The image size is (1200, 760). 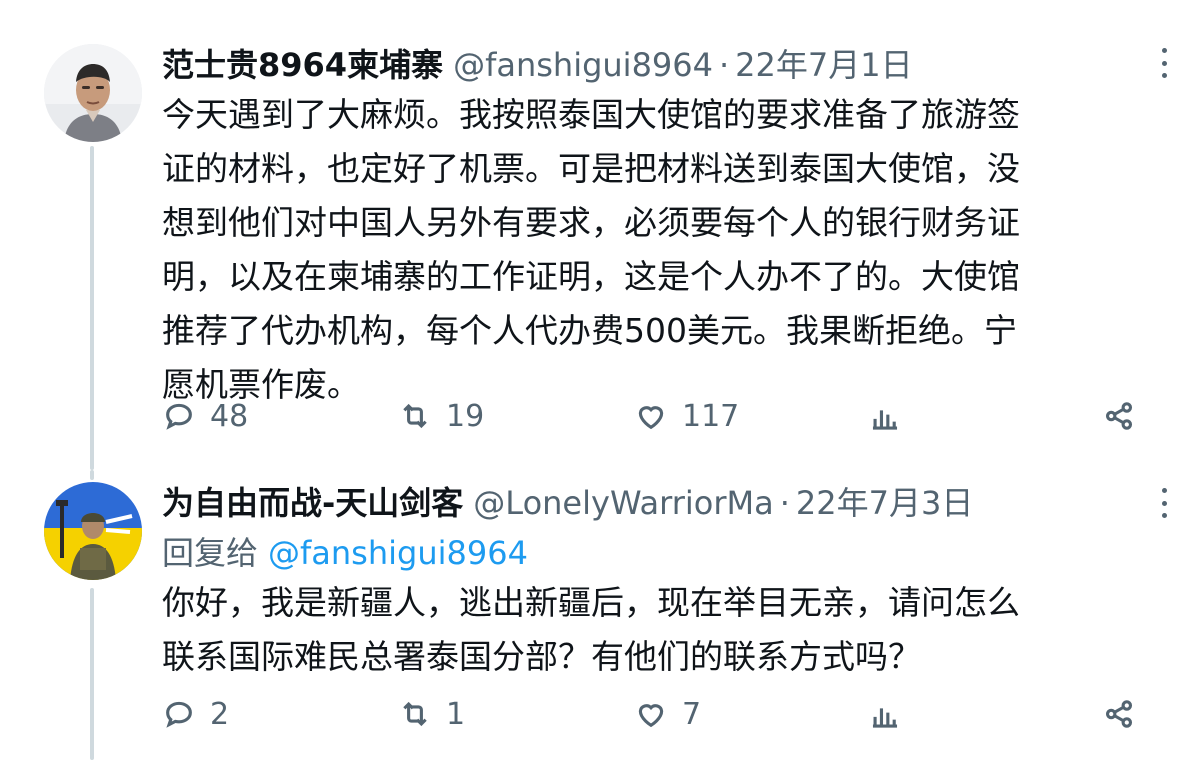 I want to click on tweet-actions: 48 19 117, so click(x=652, y=416).